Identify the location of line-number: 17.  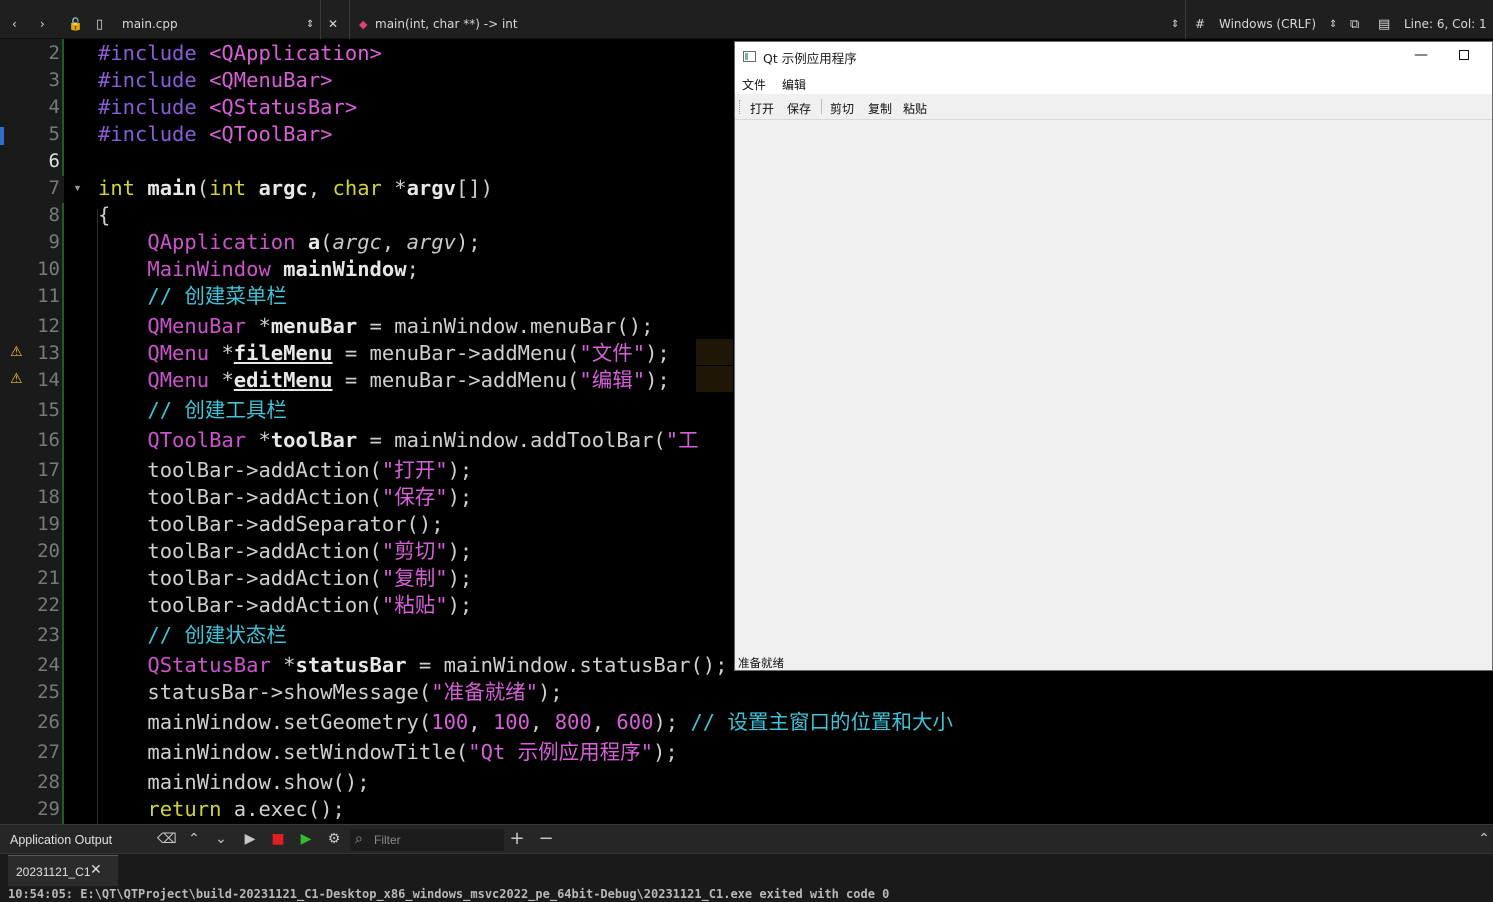
(48, 470).